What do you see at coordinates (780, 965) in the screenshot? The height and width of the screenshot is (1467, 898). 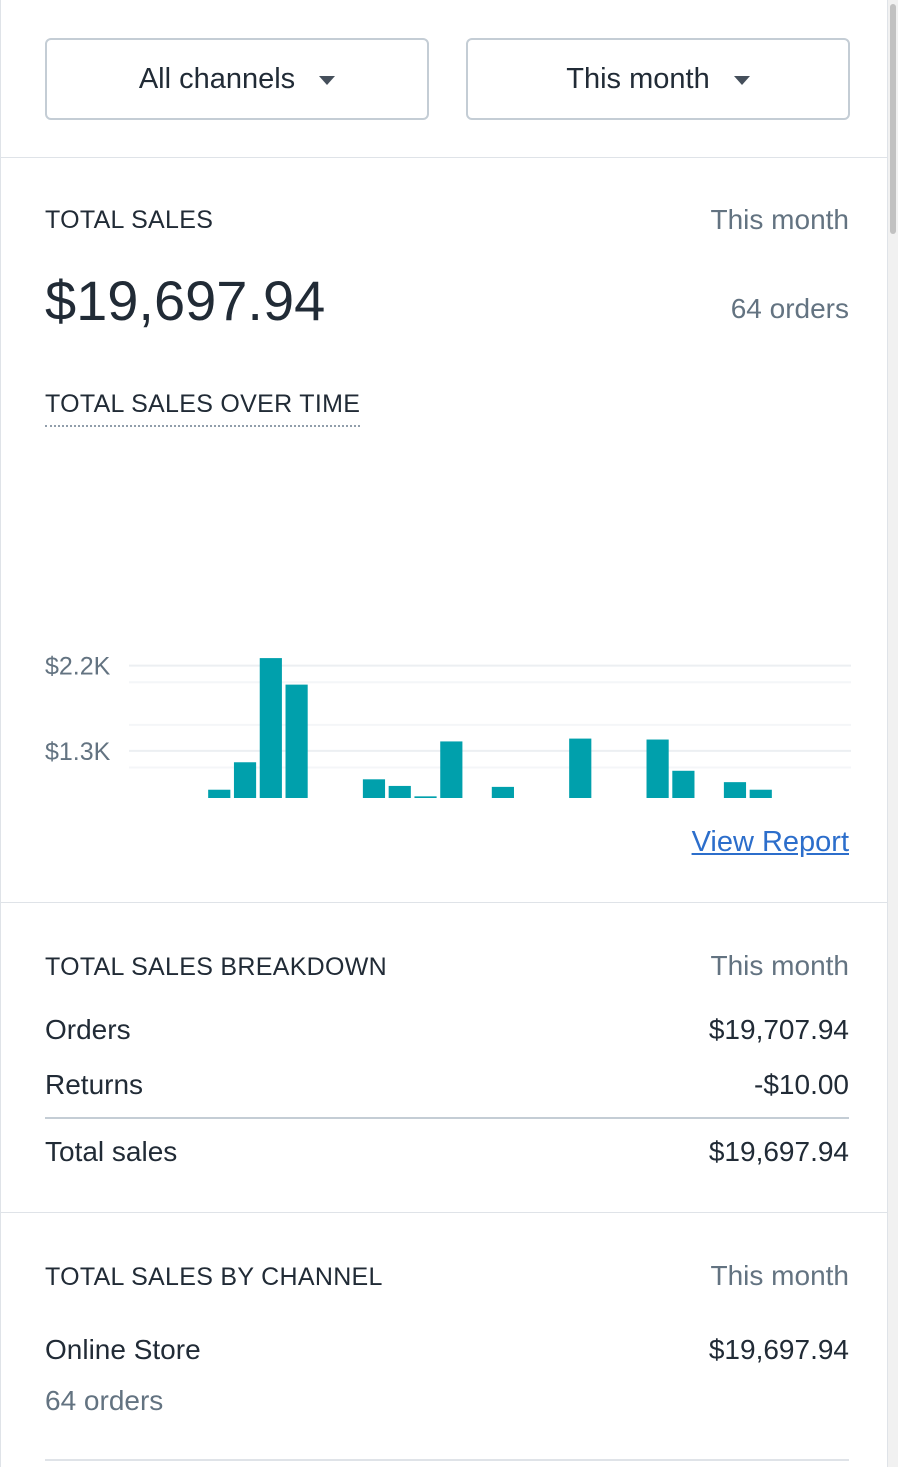 I see `breakdown-period: This month` at bounding box center [780, 965].